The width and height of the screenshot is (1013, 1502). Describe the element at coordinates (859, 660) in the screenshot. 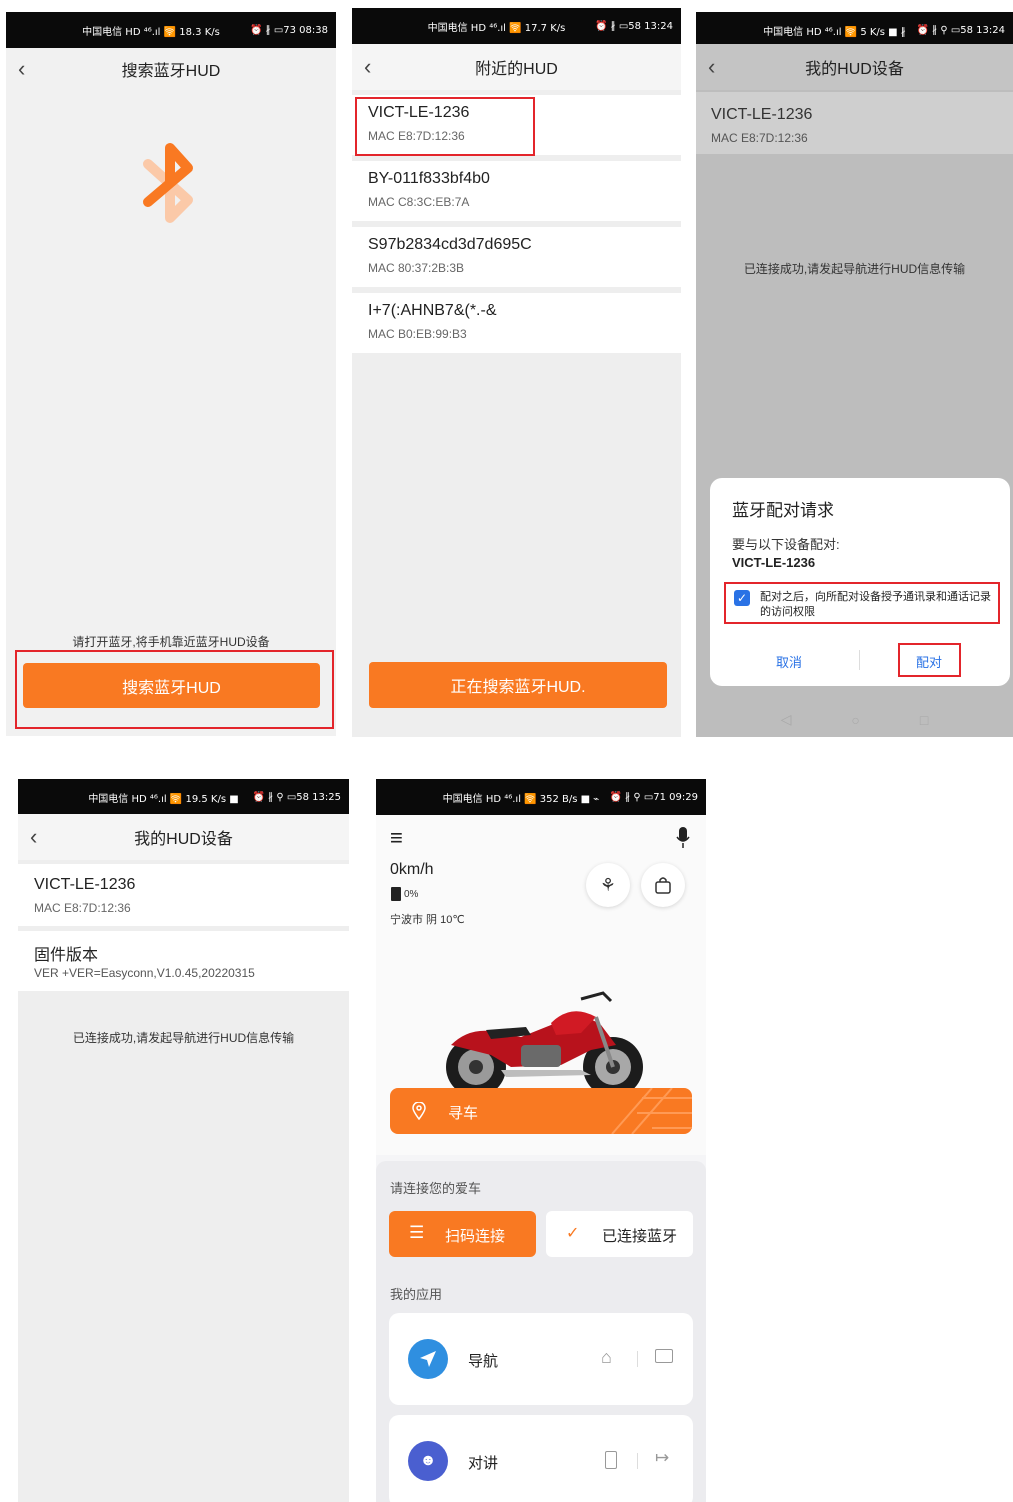

I see `dialog-divider` at that location.